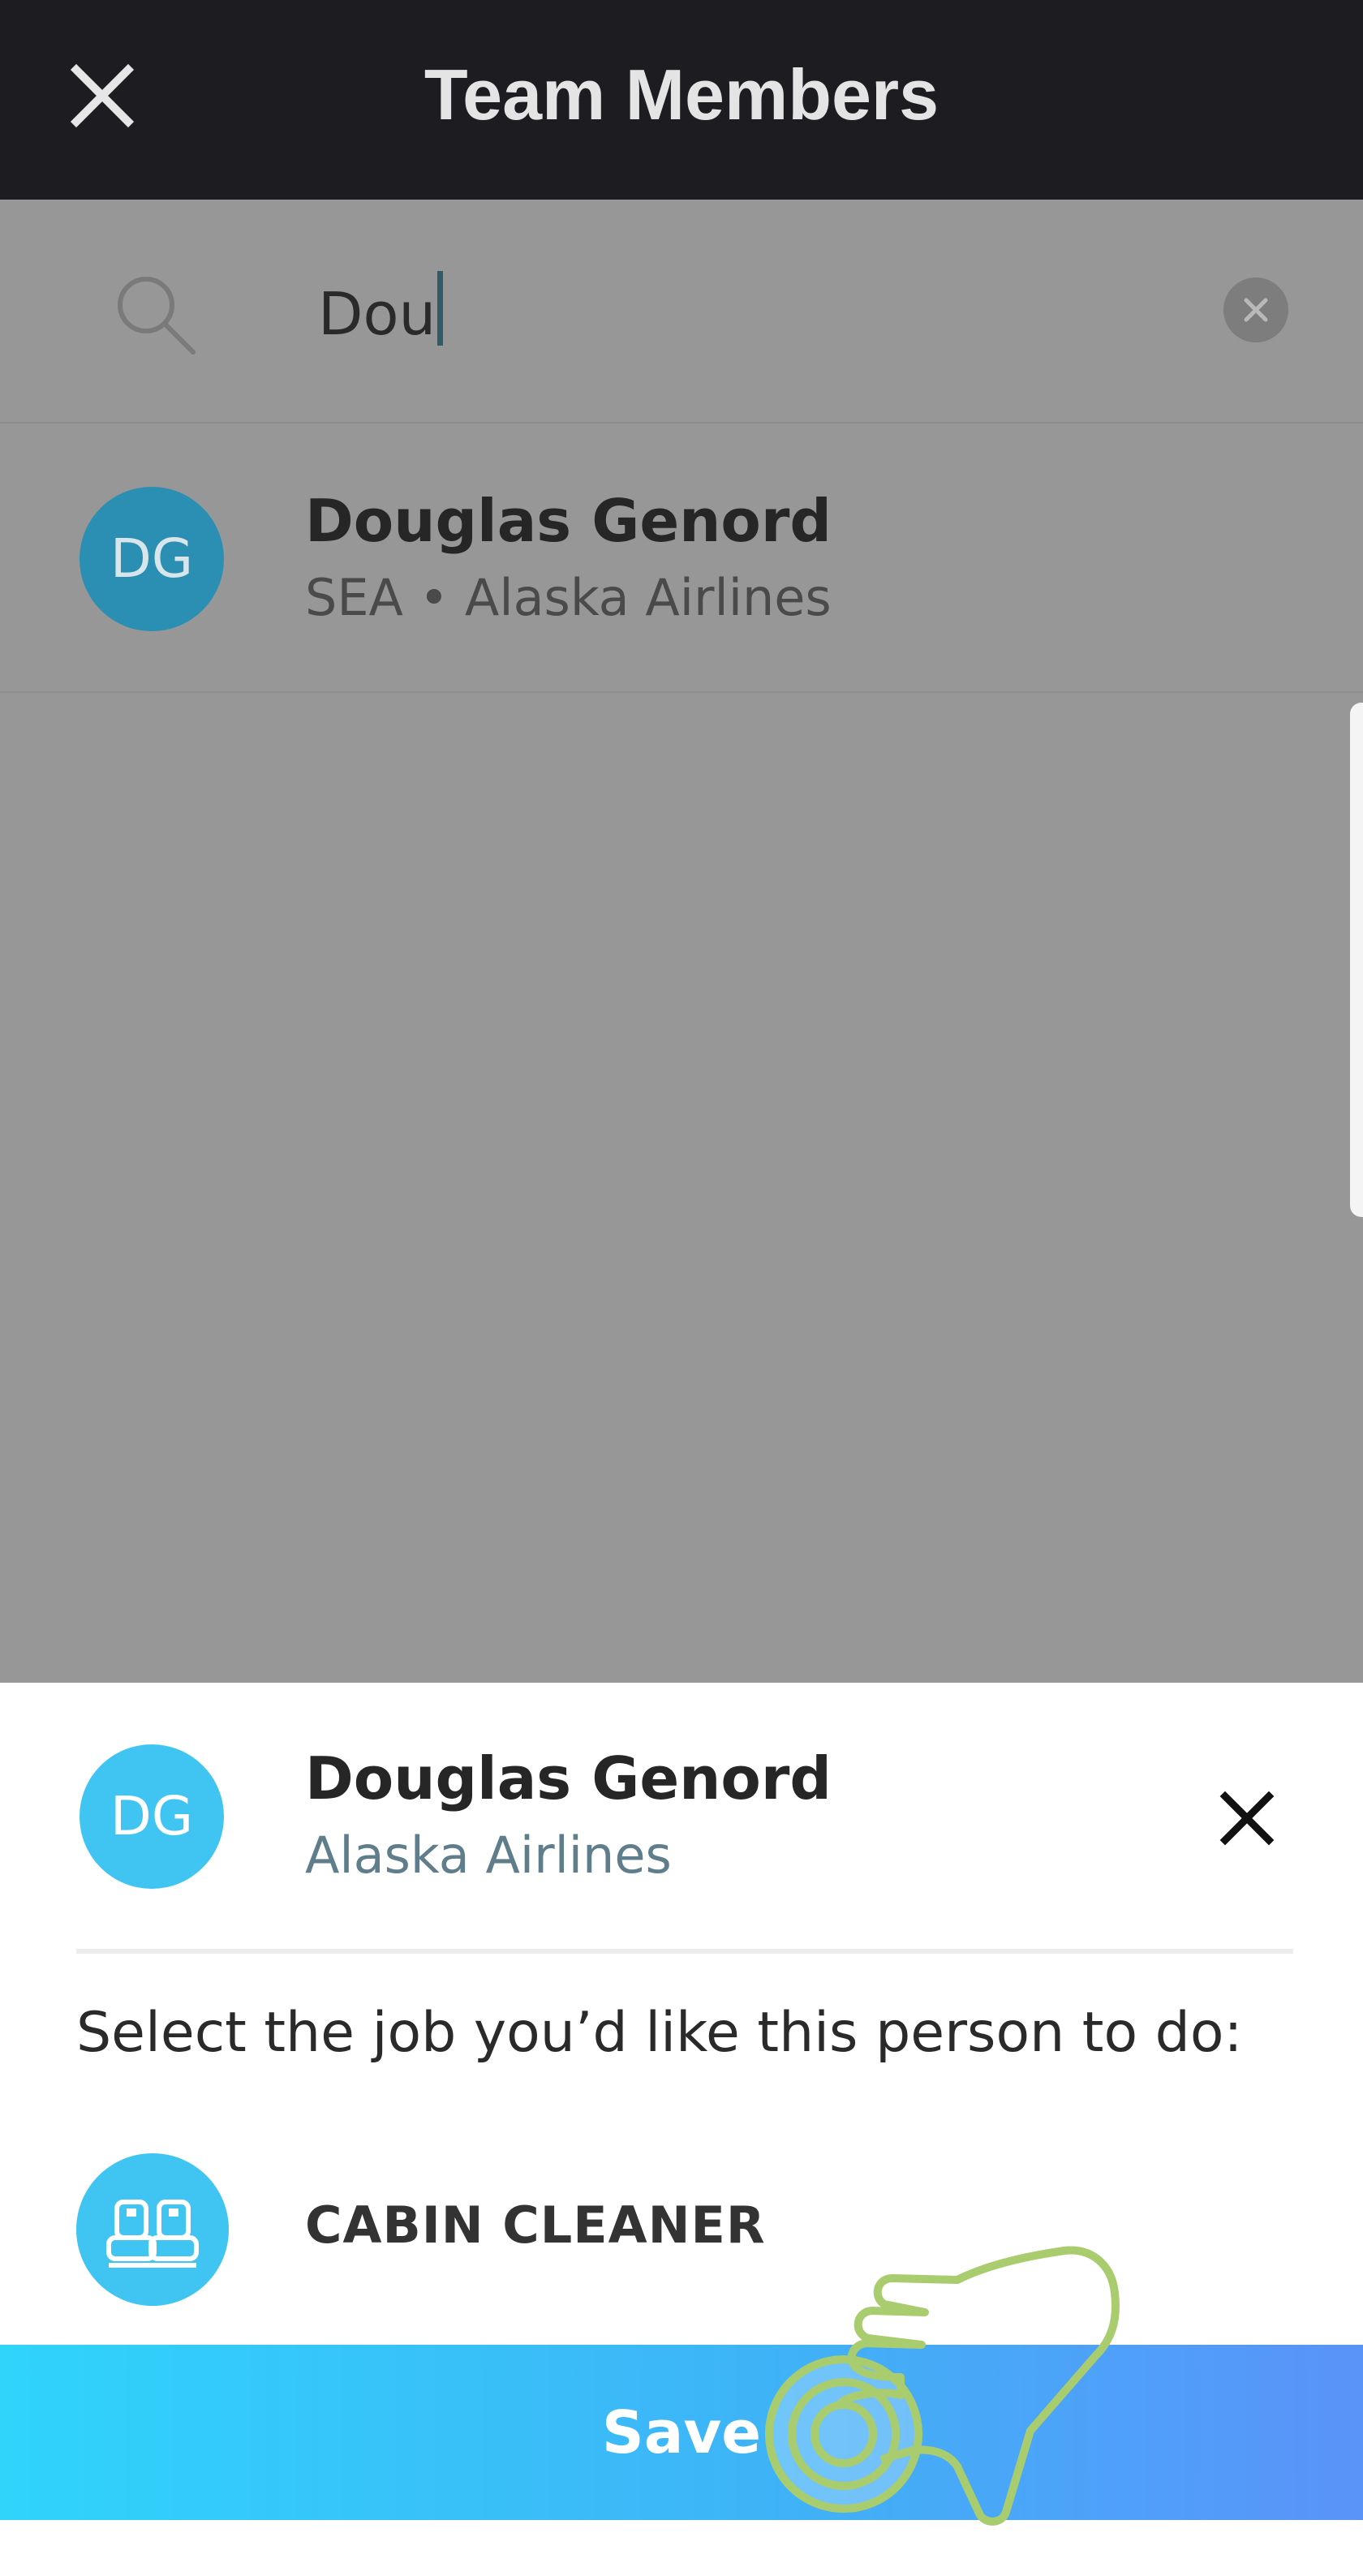  What do you see at coordinates (569, 1778) in the screenshot?
I see `selected-person-name: Douglas Genord` at bounding box center [569, 1778].